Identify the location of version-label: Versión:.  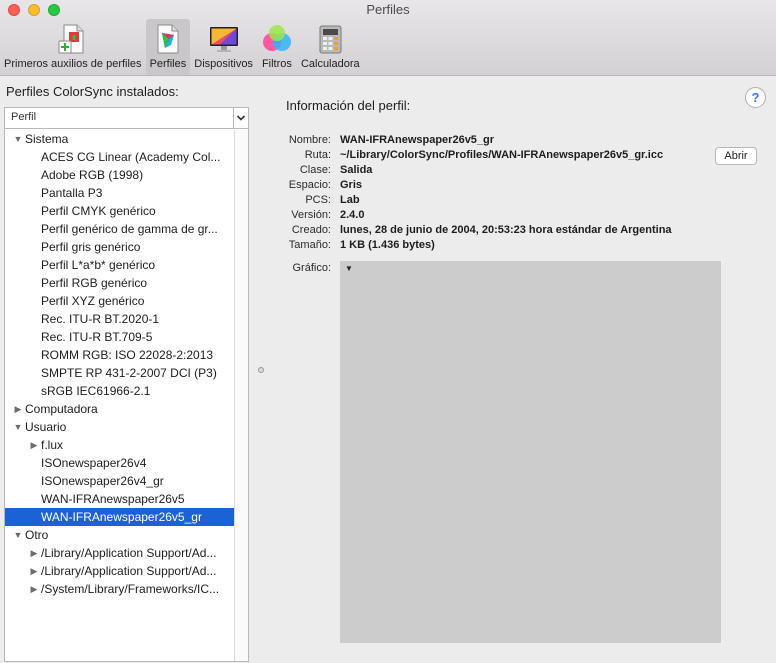
(311, 215).